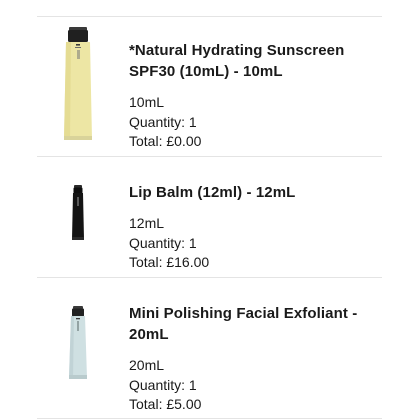 The image size is (420, 420). I want to click on product-name: Lip Balm (12ml) - 12mL, so click(249, 192).